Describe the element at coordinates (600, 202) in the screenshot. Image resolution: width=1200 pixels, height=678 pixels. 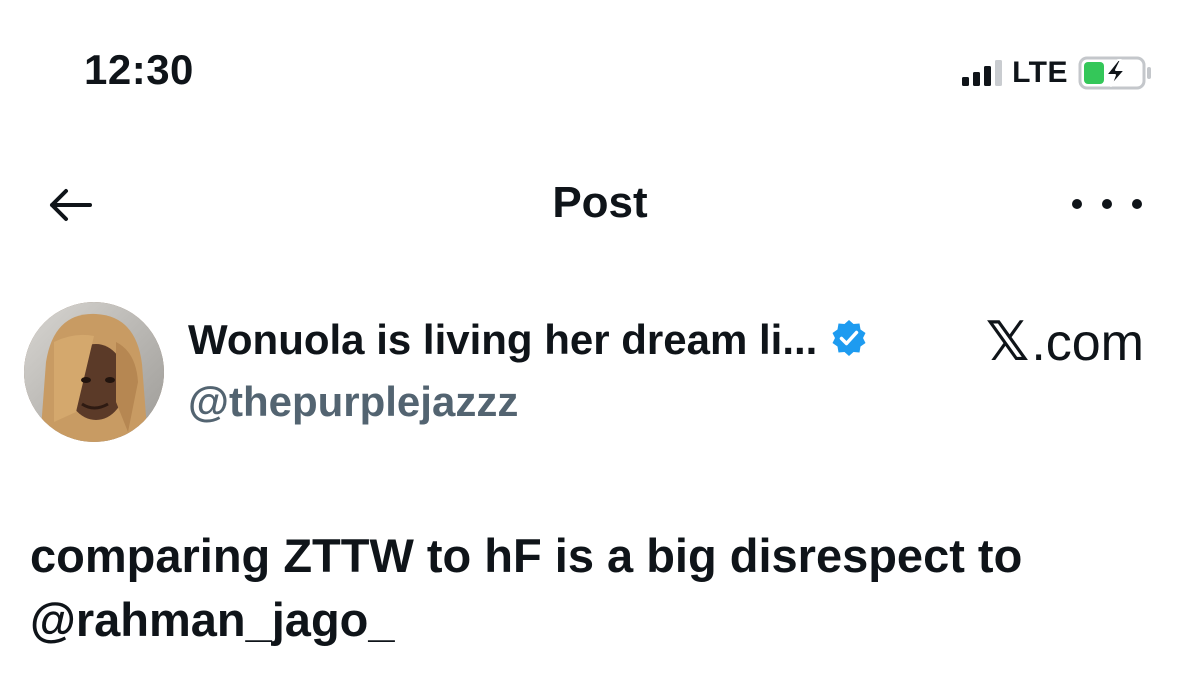
I see `page-title: Post` at that location.